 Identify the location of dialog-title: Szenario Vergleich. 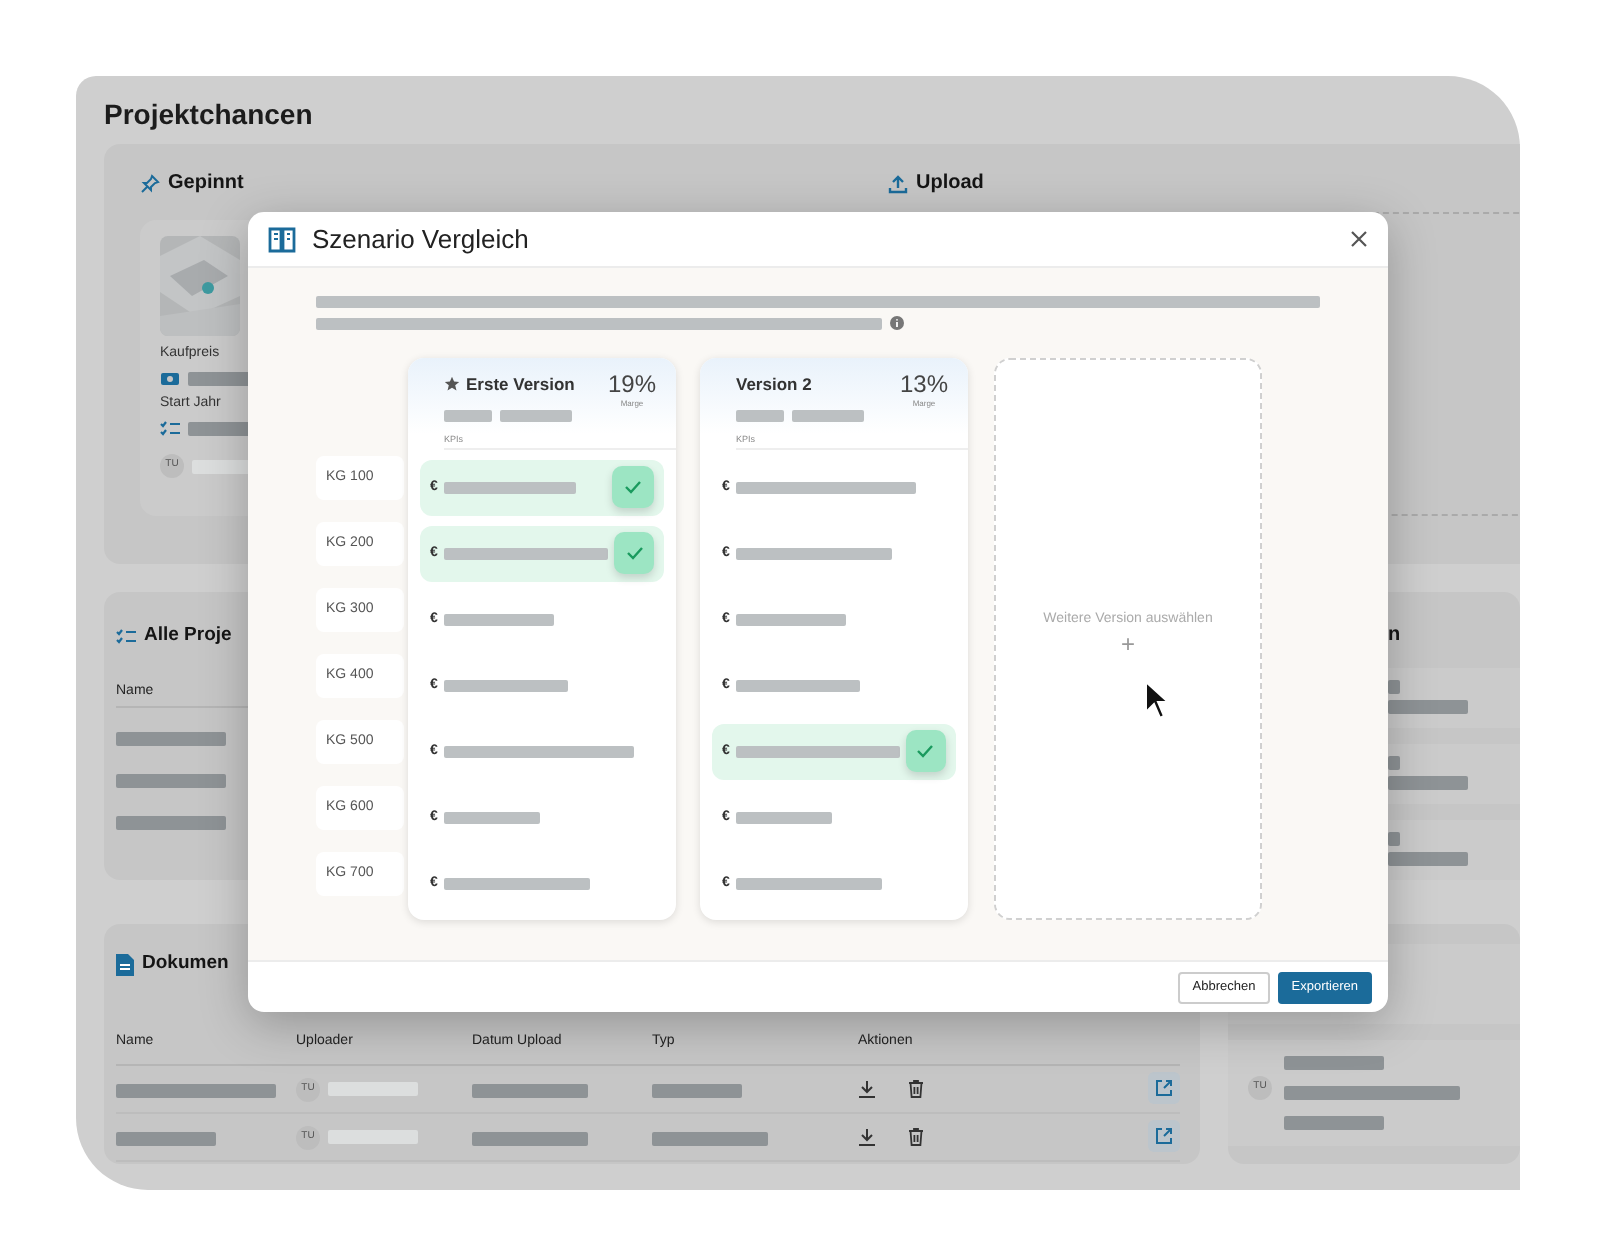
(420, 239).